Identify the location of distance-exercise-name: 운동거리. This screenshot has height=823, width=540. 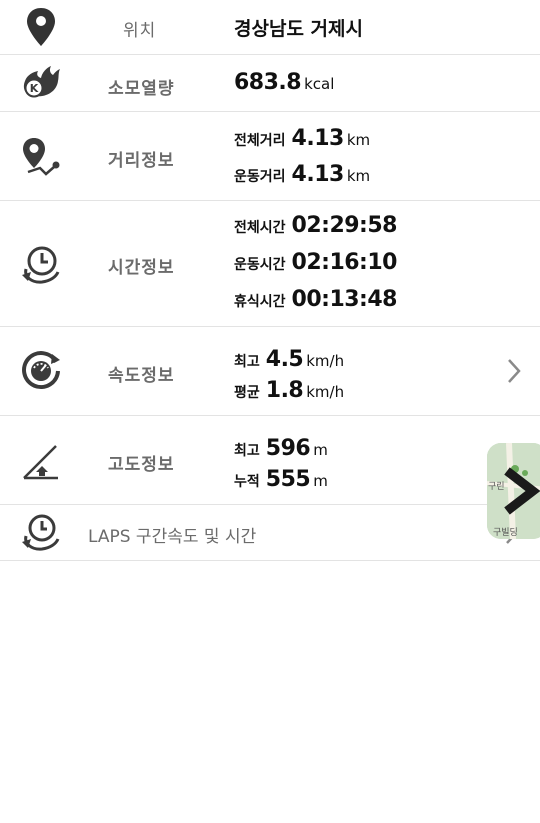
(260, 177).